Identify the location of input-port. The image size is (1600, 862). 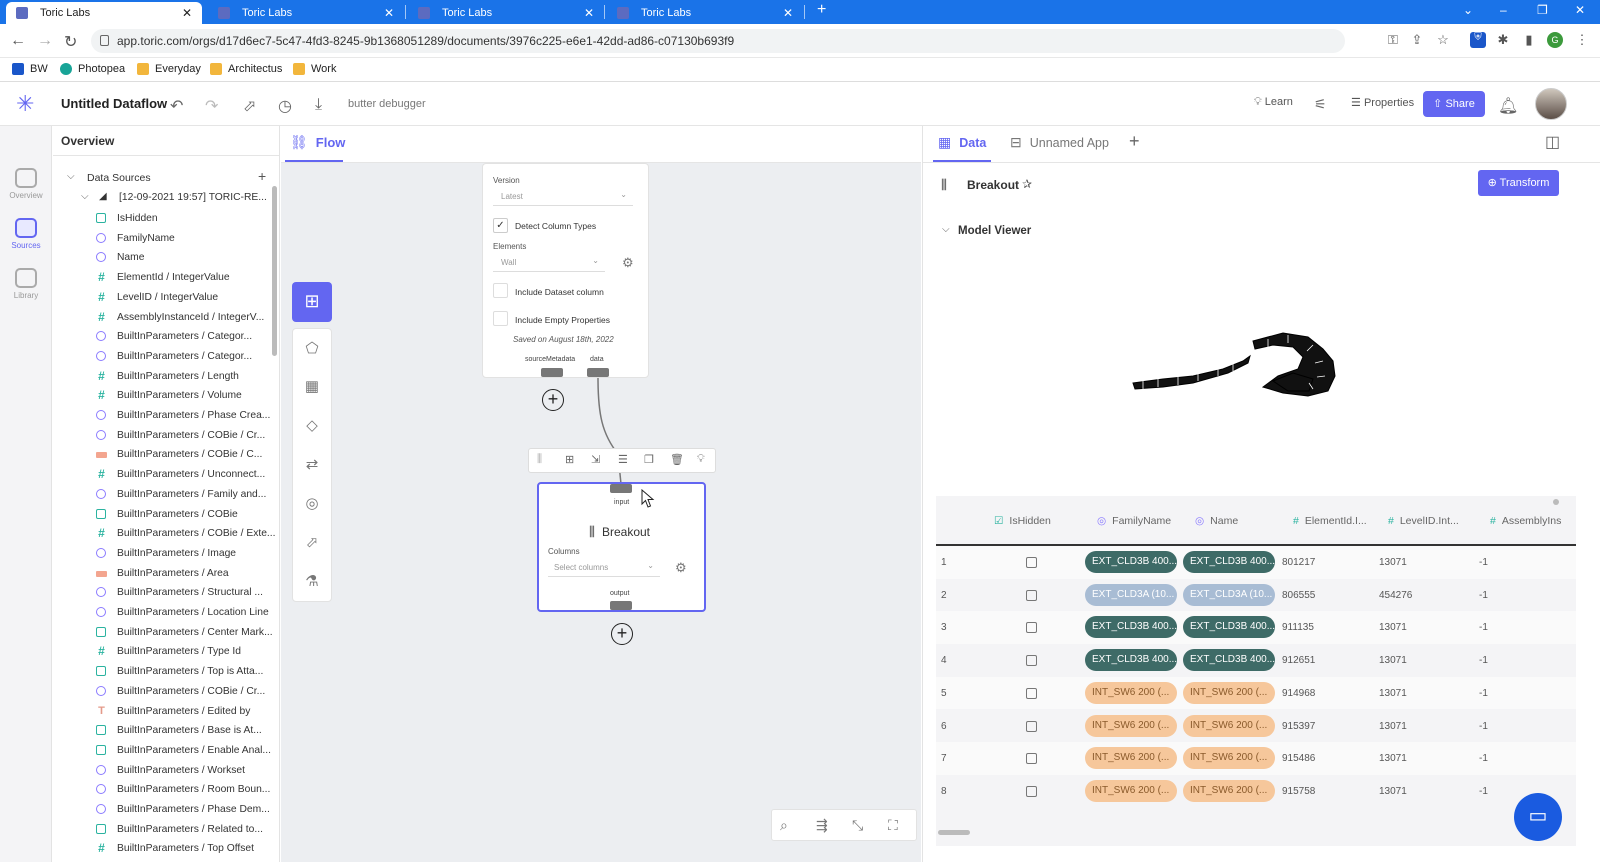
(621, 488).